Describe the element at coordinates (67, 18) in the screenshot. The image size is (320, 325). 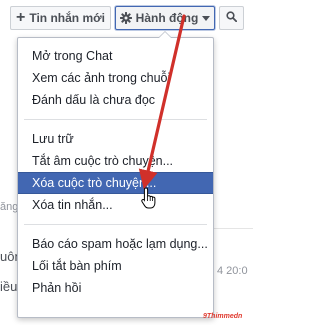
I see `new-message-label: Tin nhắn mới` at that location.